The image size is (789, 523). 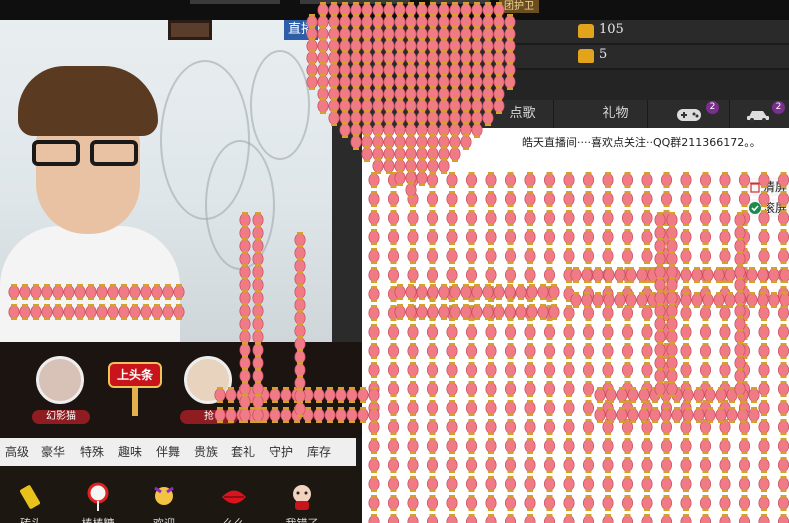 I want to click on clear-screen-button: 清屏, so click(x=768, y=187).